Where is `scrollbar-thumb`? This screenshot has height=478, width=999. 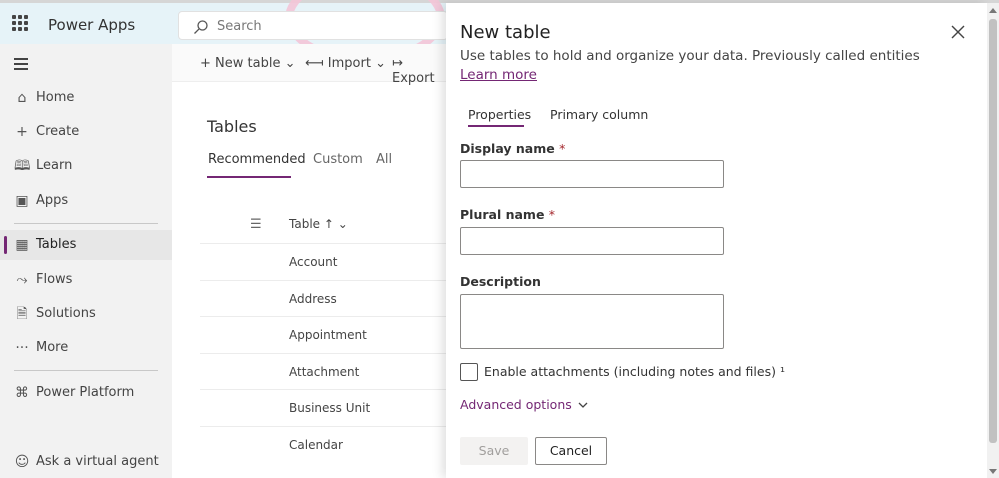
scrollbar-thumb is located at coordinates (993, 231).